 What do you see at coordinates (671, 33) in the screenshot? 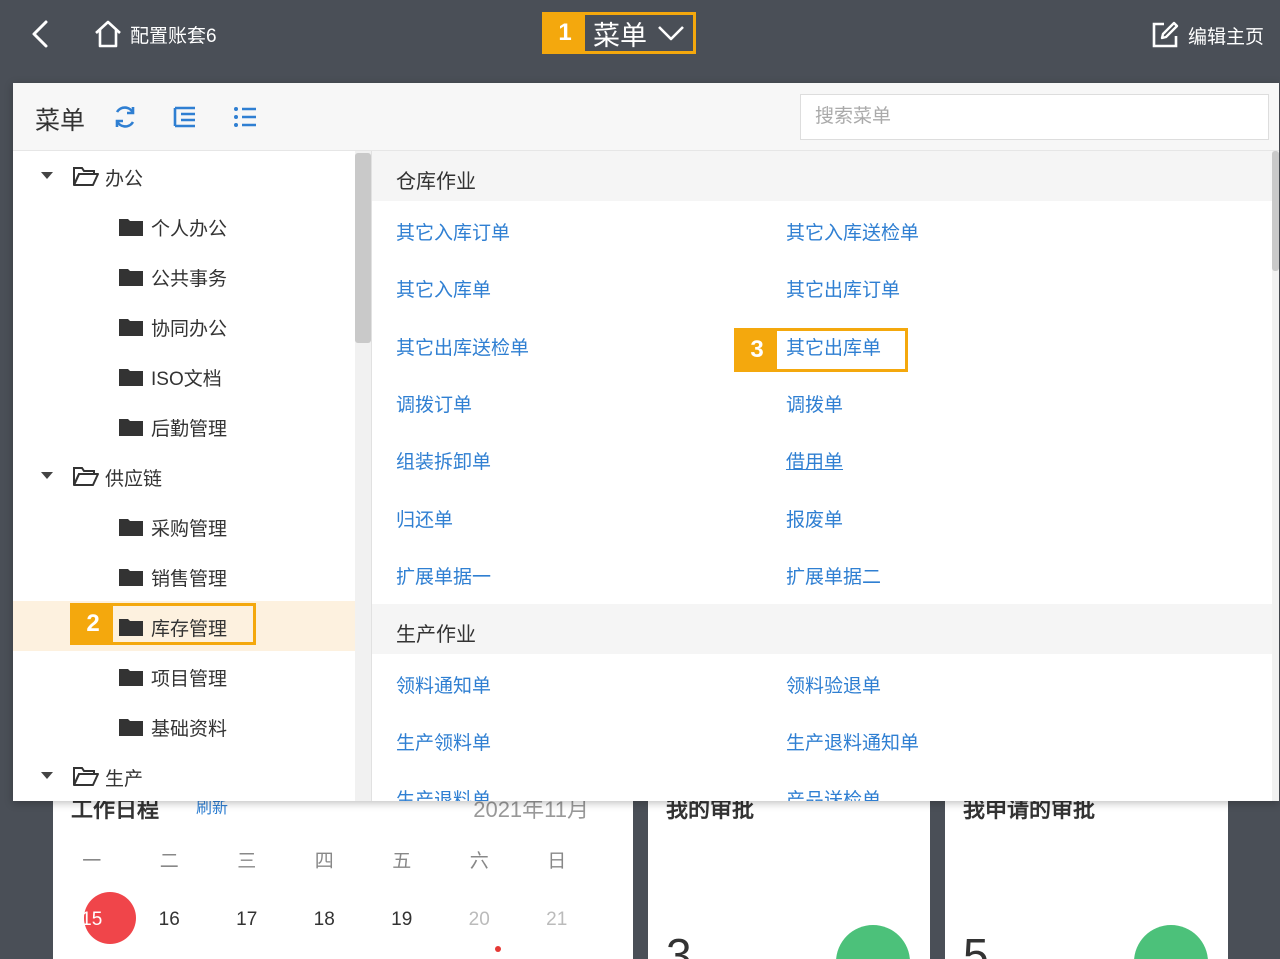
I see `chevron-down-icon` at bounding box center [671, 33].